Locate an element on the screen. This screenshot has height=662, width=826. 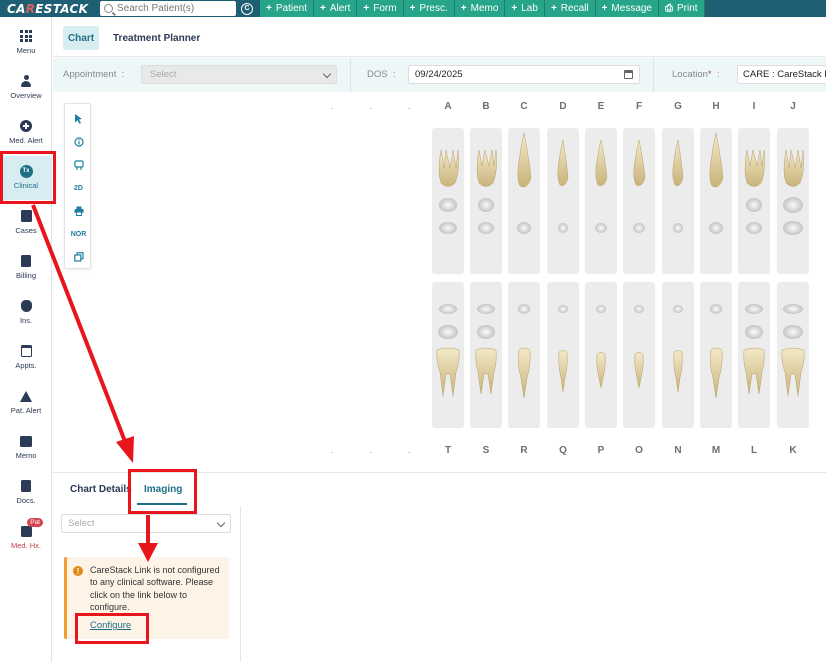
annotation-box-clinical is located at coordinates (28, 177).